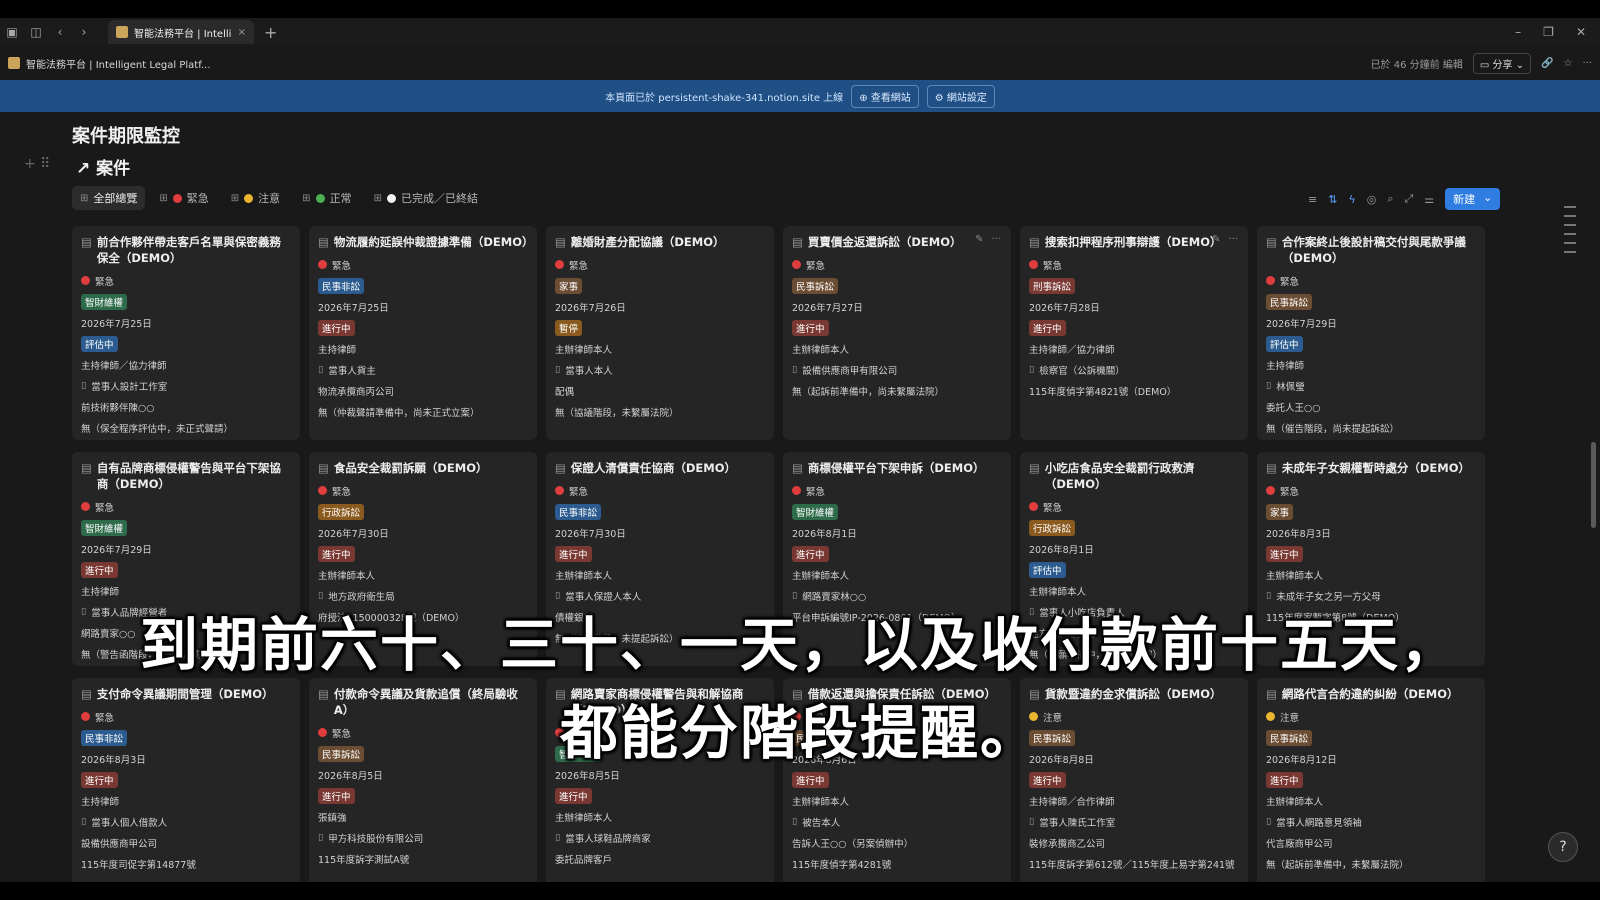 The height and width of the screenshot is (900, 1600). What do you see at coordinates (1429, 199) in the screenshot?
I see `settings-icon: ⚌` at bounding box center [1429, 199].